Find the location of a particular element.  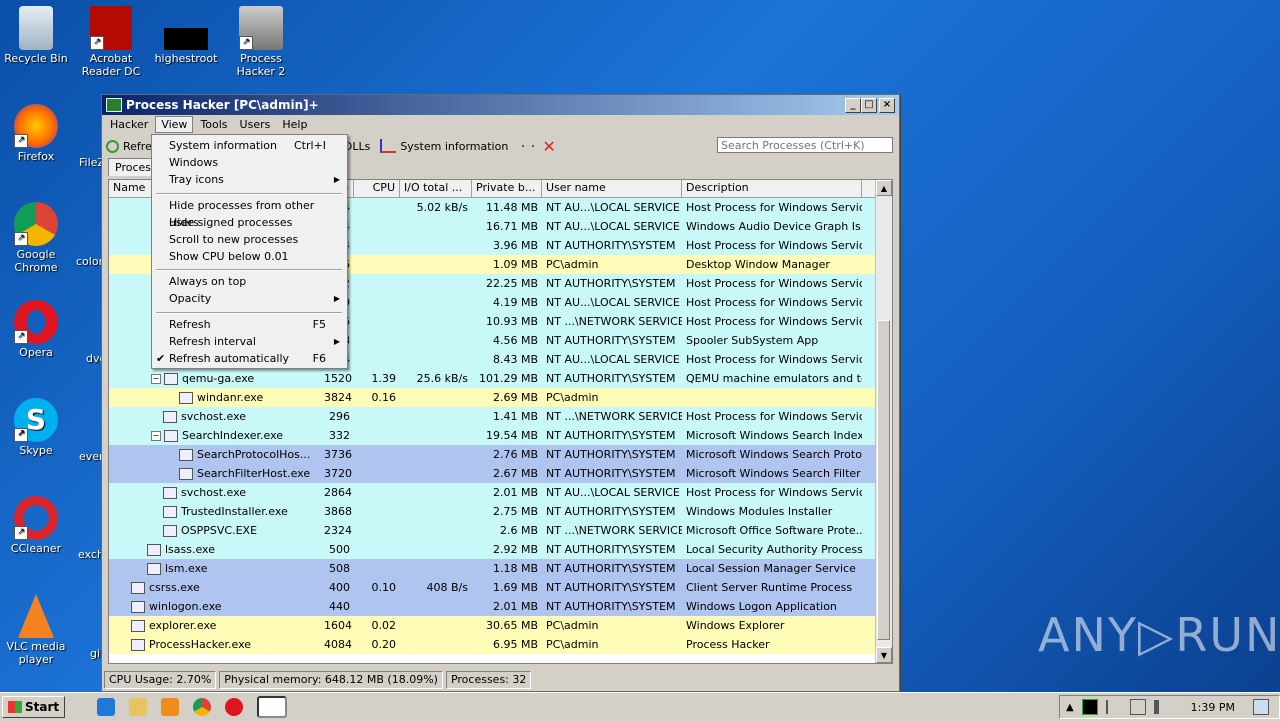

menu-help: Help is located at coordinates (294, 124).